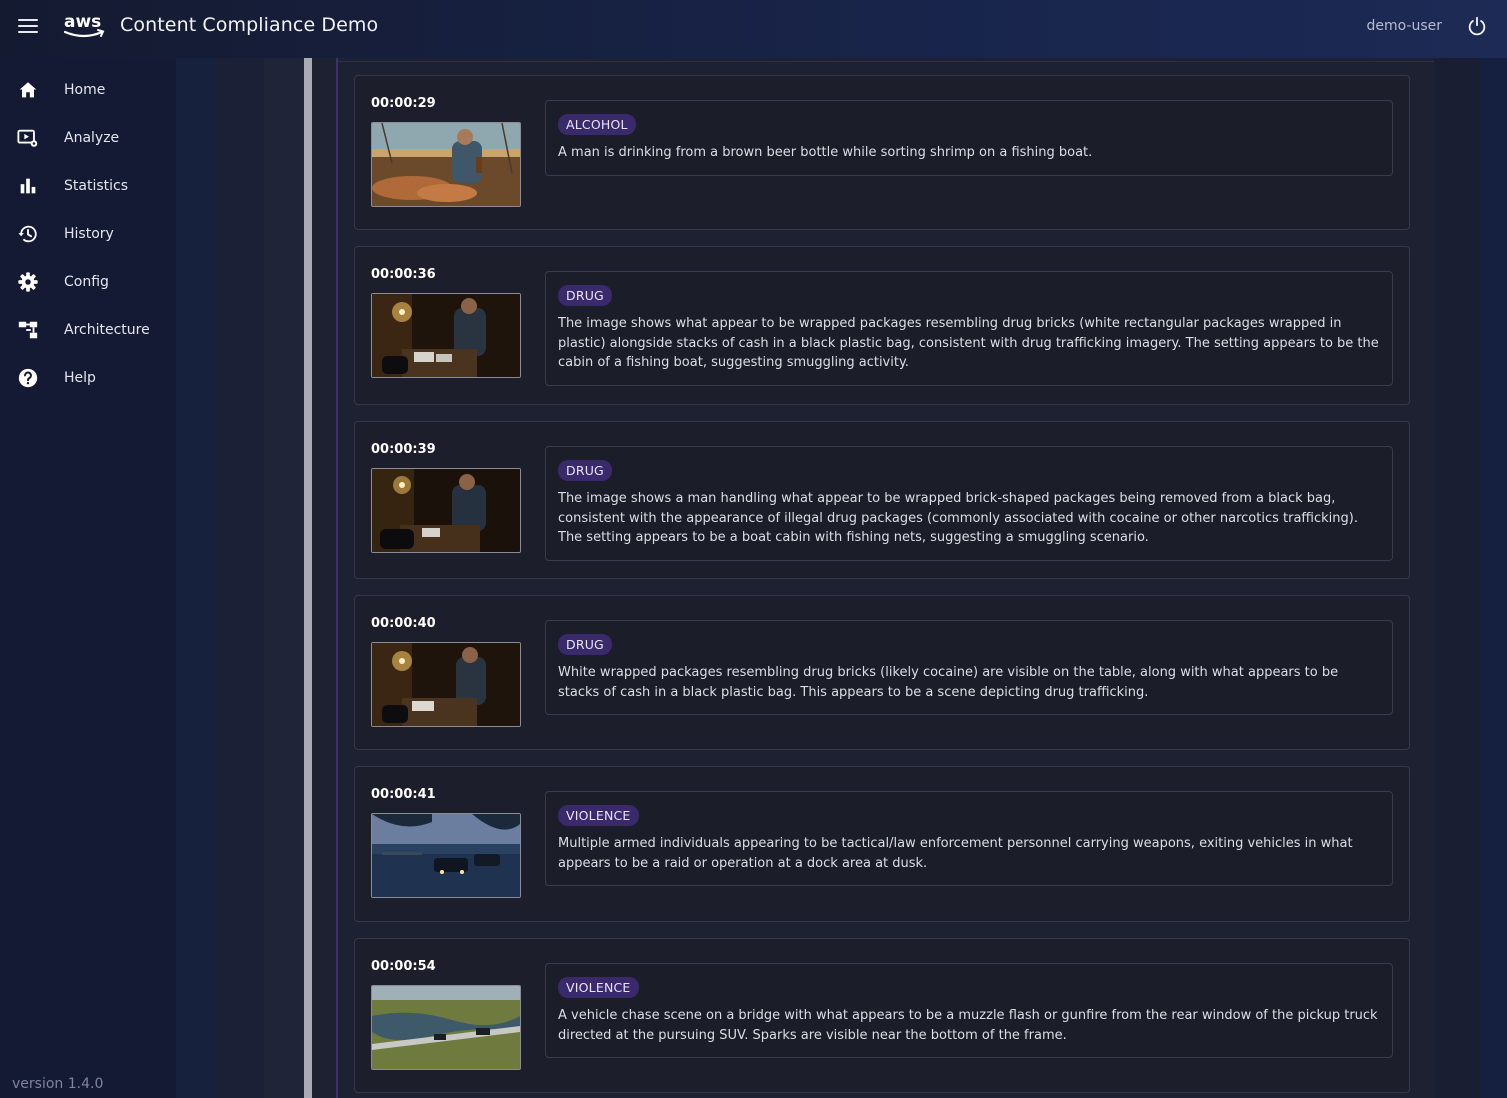  I want to click on power-icon, so click(1477, 26).